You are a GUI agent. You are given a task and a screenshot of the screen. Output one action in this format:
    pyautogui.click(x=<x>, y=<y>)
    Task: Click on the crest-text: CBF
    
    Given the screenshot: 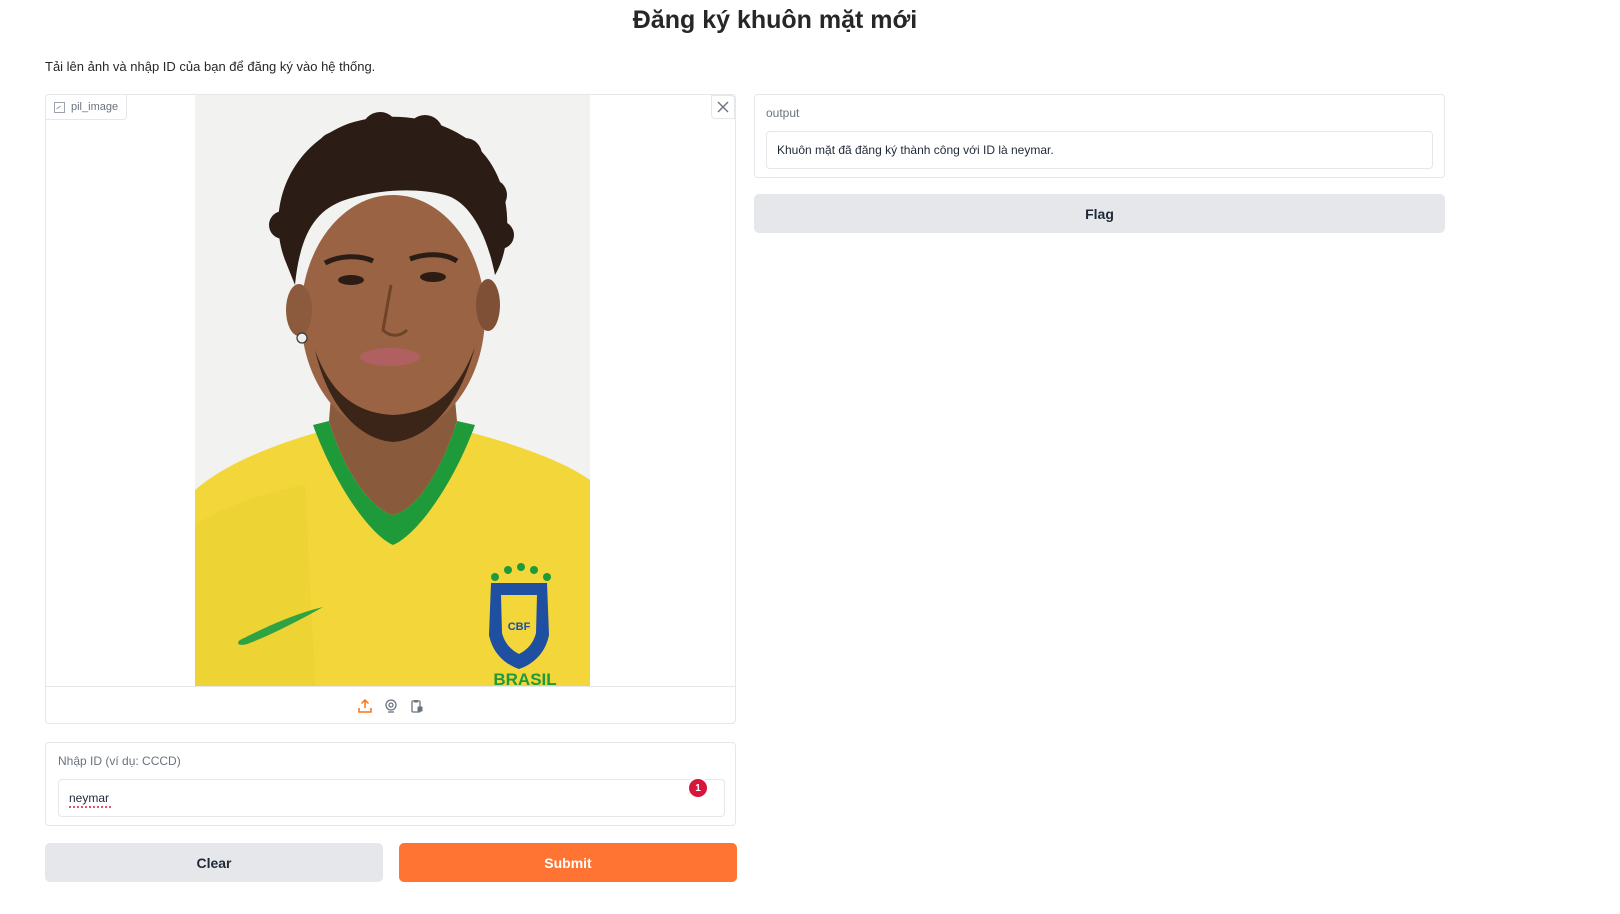 What is the action you would take?
    pyautogui.click(x=519, y=627)
    